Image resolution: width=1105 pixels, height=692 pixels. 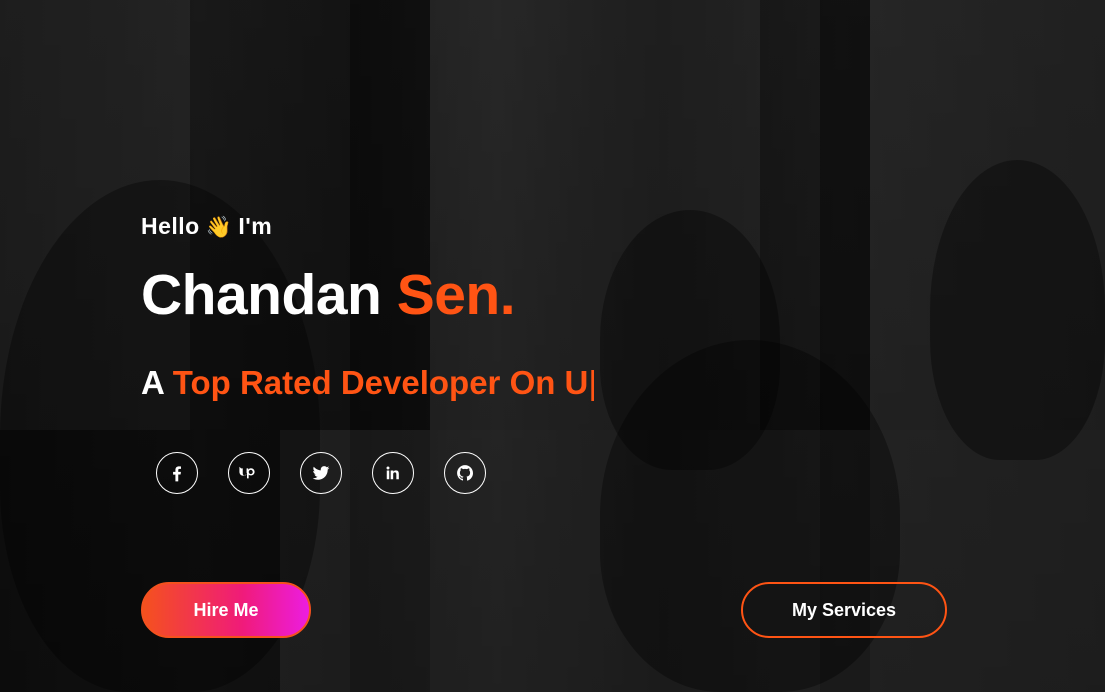 I want to click on greeting-text: Hello, so click(x=170, y=226).